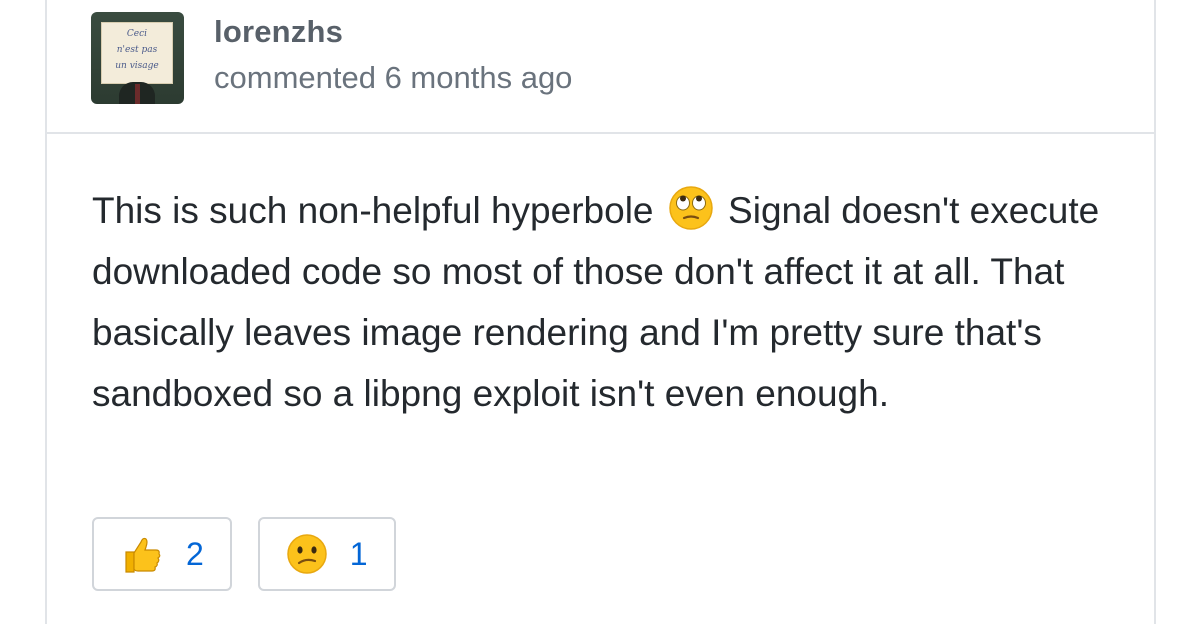 The width and height of the screenshot is (1200, 624). What do you see at coordinates (307, 554) in the screenshot?
I see `confused-face-icon` at bounding box center [307, 554].